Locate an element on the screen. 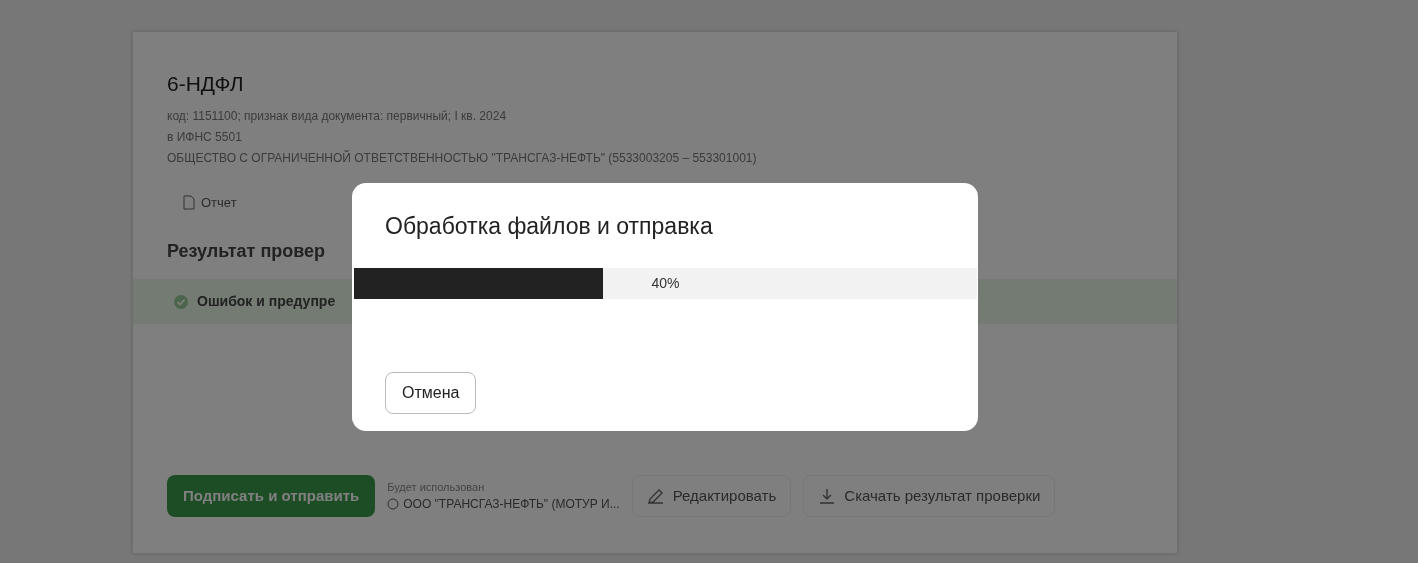 This screenshot has width=1418, height=563. download-icon is located at coordinates (827, 495).